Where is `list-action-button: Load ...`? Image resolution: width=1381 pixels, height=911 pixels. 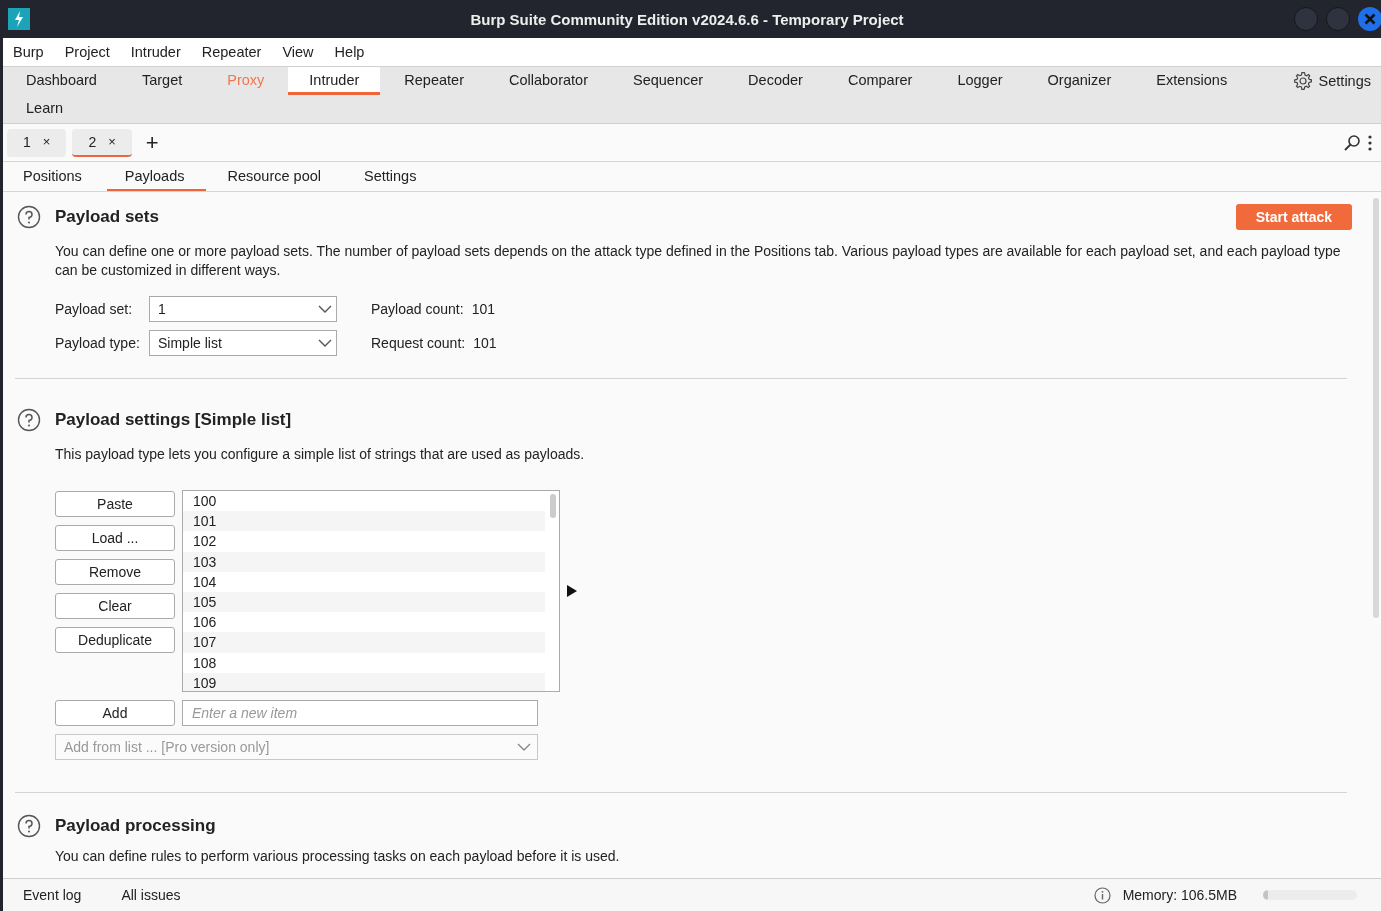
list-action-button: Load ... is located at coordinates (115, 538).